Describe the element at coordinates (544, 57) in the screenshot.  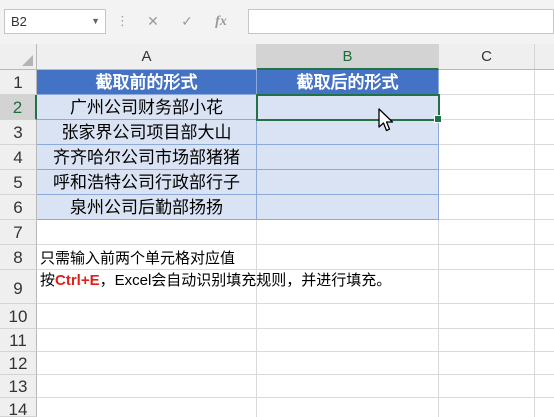
I see `column-header-d` at that location.